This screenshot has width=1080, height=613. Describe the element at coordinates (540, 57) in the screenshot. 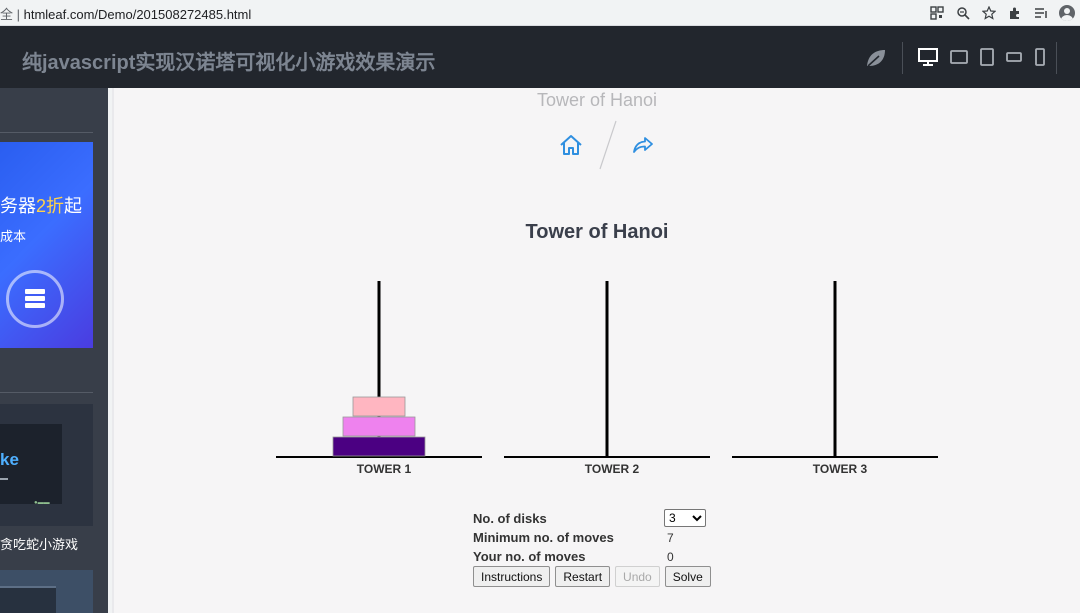

I see `site-header: 纯javascript实现汉诺塔可视化小游戏效果演示` at that location.